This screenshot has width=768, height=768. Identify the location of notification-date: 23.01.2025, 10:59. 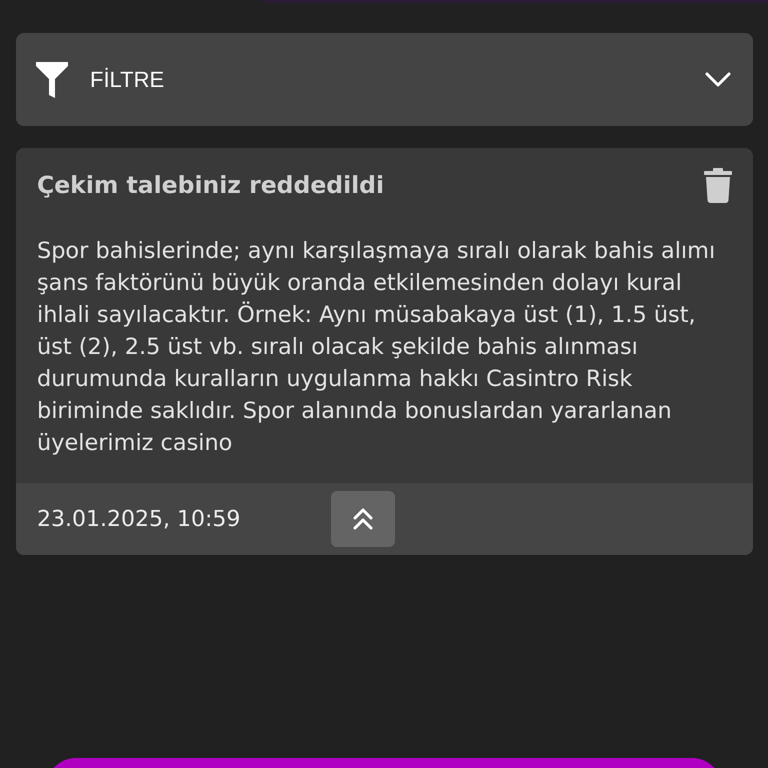
(139, 519).